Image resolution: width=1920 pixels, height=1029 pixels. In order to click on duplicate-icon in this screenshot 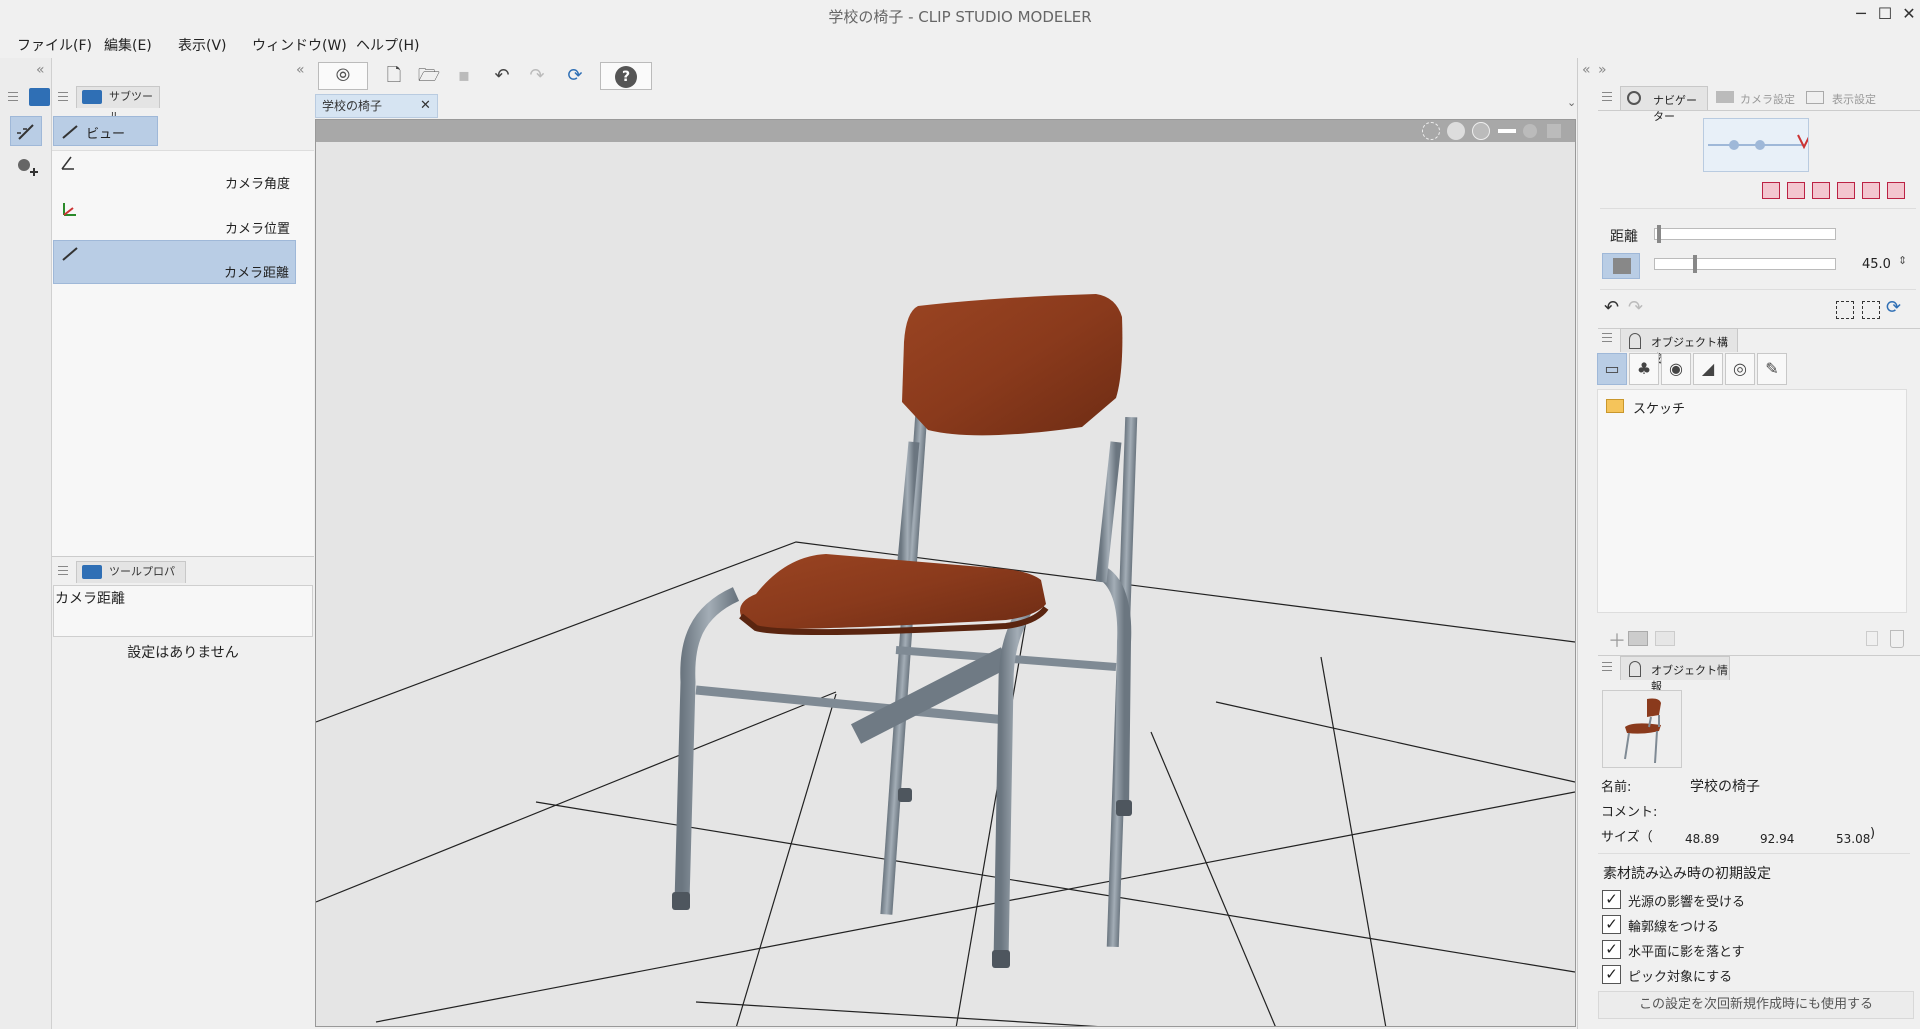, I will do `click(1872, 638)`.